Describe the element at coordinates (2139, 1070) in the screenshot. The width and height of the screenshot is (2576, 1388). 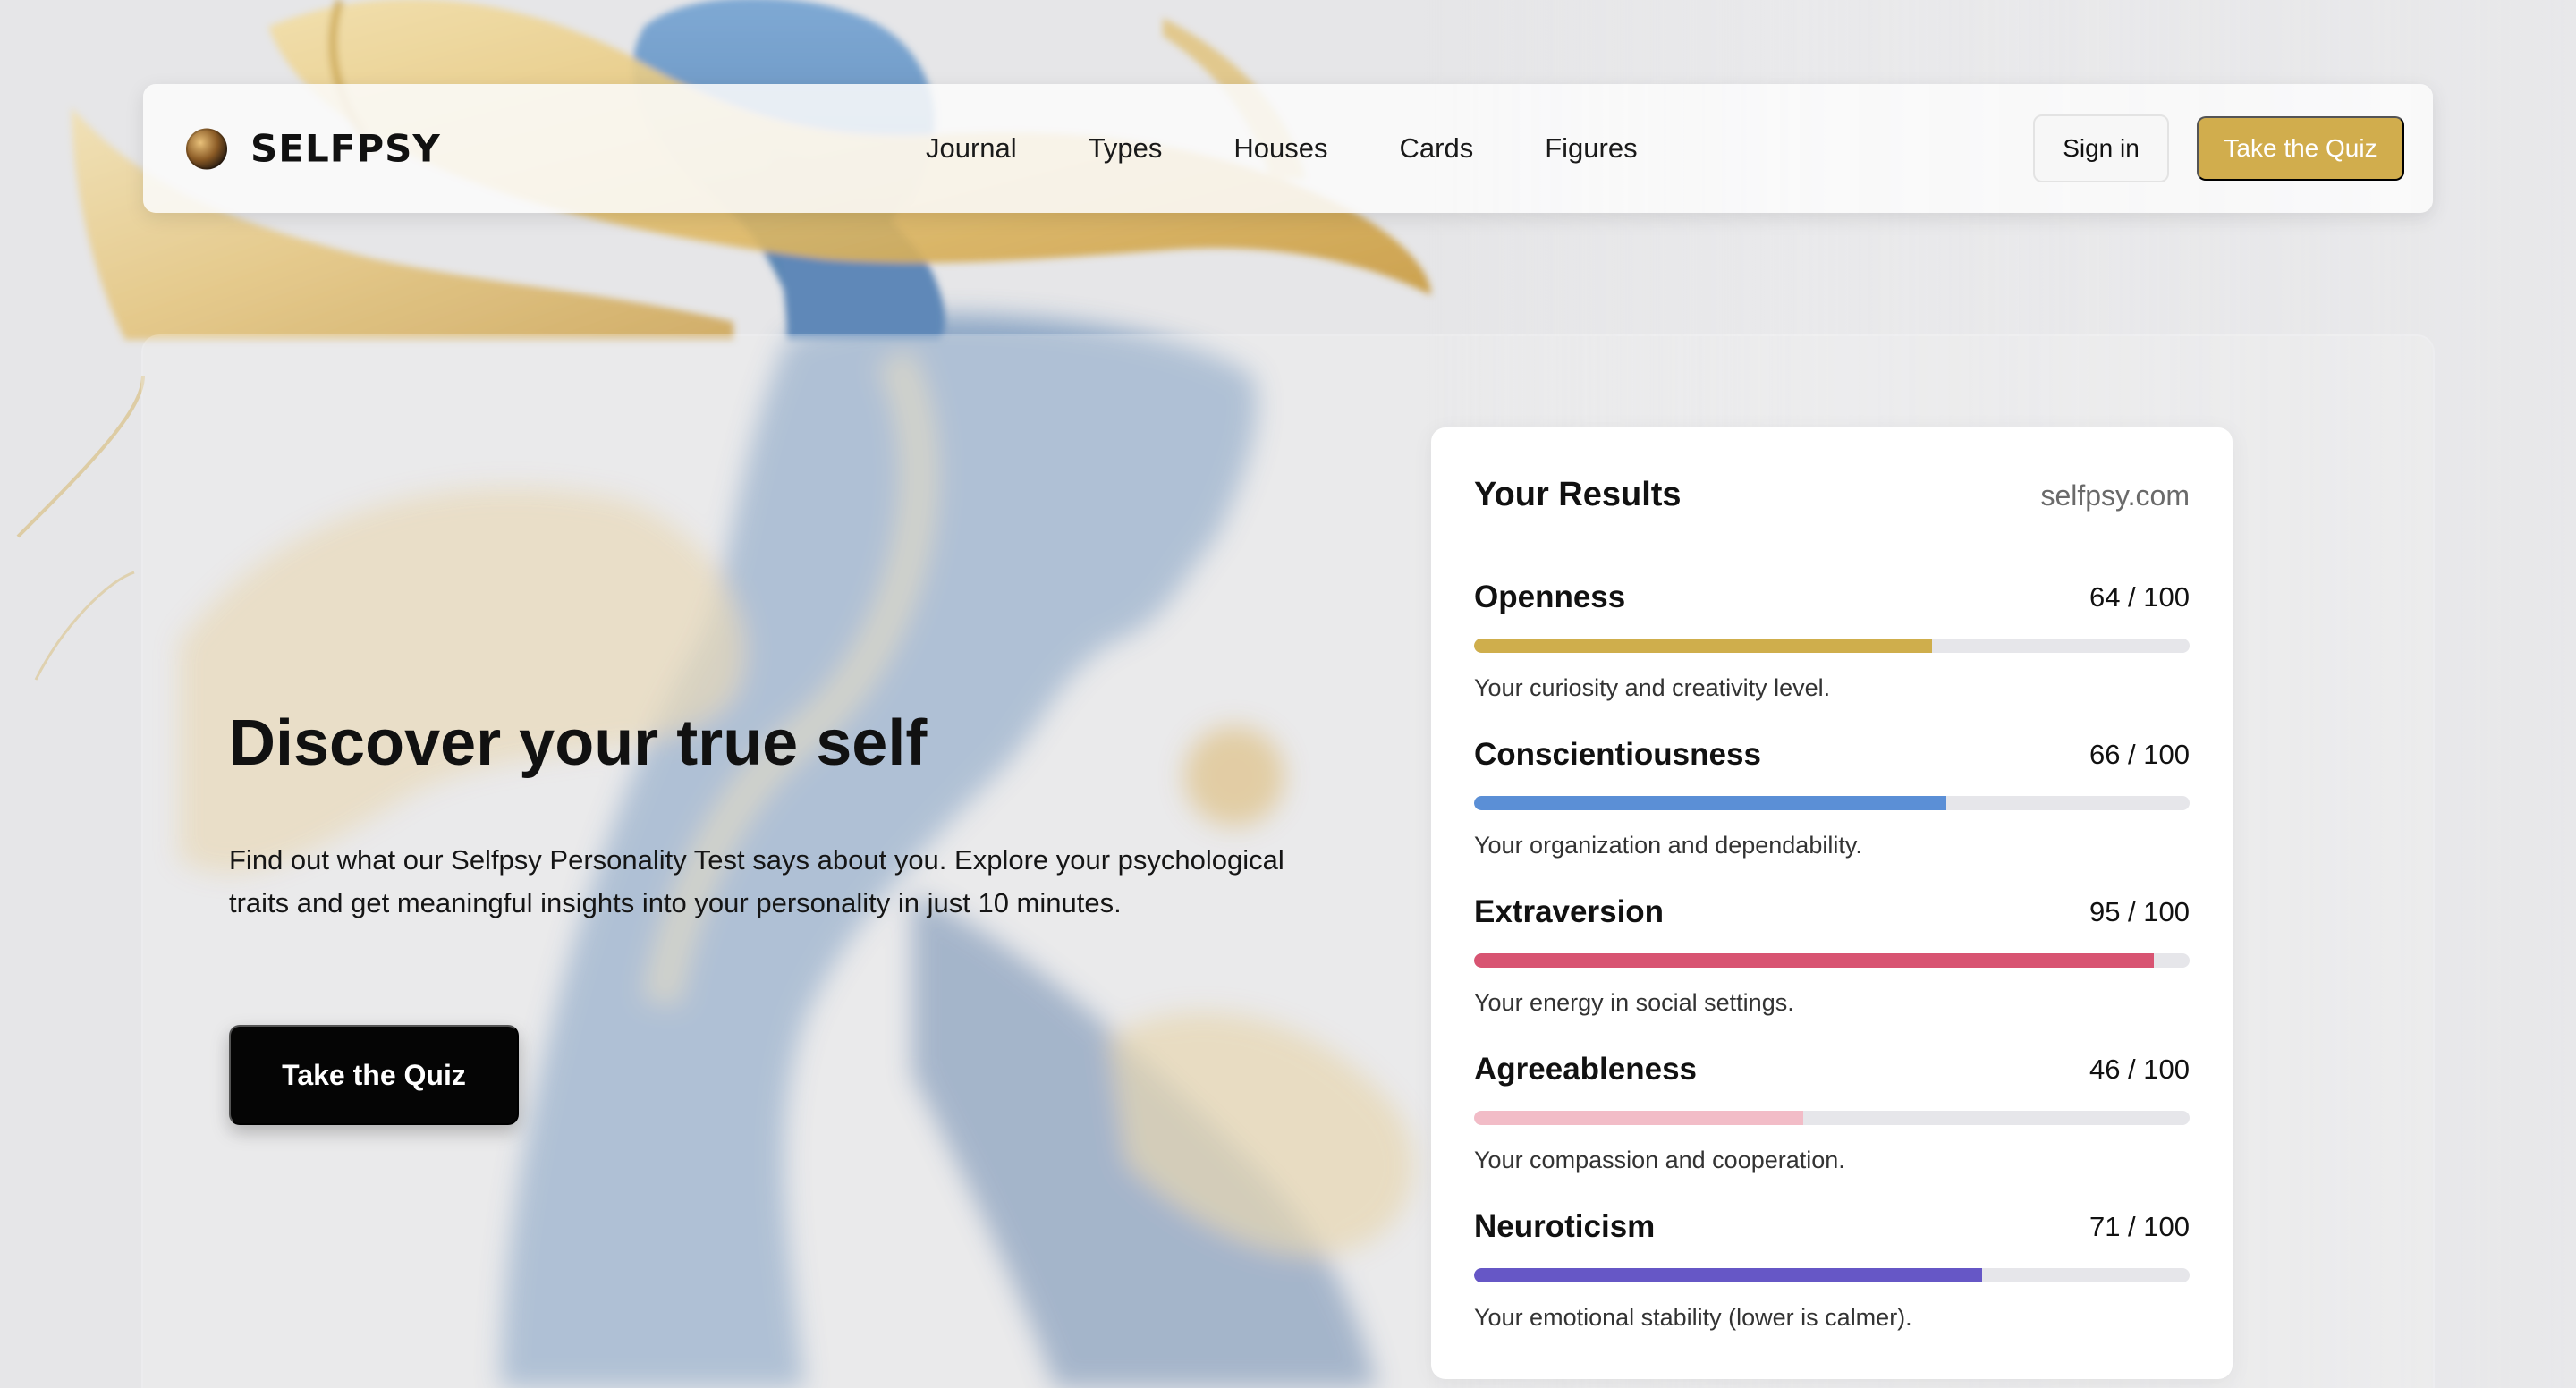
I see `trait-score: 46 / 100` at that location.